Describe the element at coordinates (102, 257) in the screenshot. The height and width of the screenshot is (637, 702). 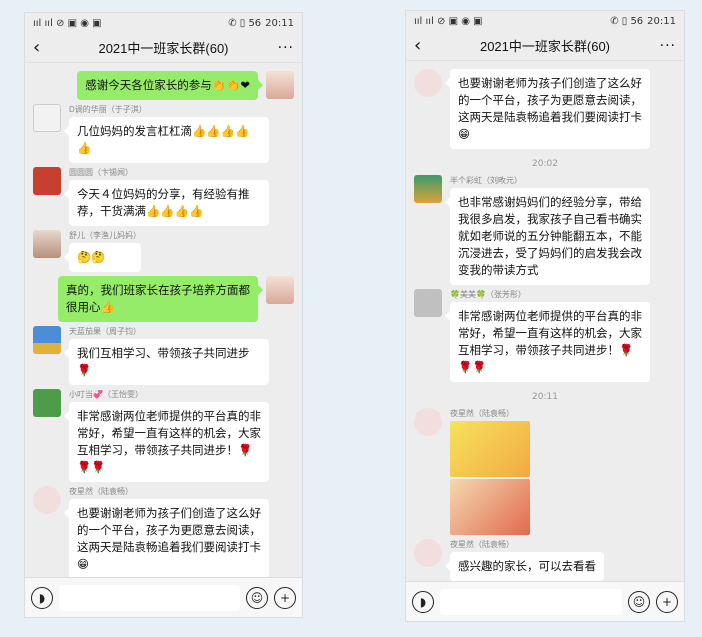
I see `message-bubble: 🤔🤔` at that location.